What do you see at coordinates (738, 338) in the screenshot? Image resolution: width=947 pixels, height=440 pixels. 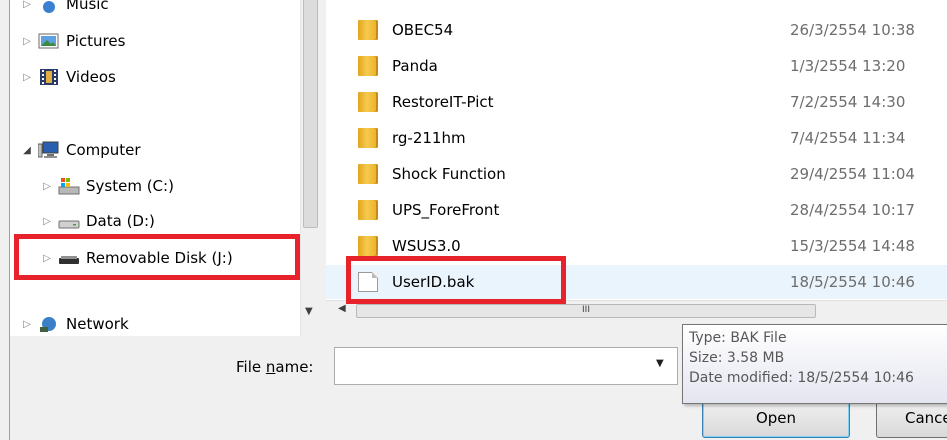 I see `tooltip-type: Type: BAK File` at bounding box center [738, 338].